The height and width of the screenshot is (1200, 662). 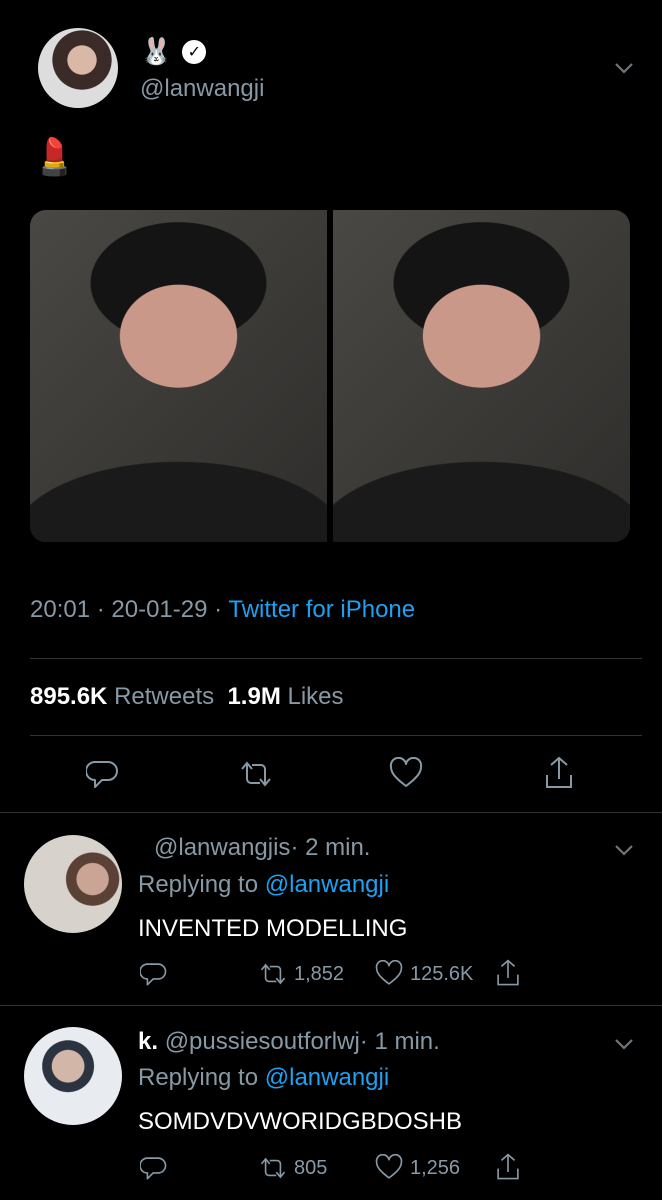 I want to click on like-button: 125.6K, so click(x=423, y=974).